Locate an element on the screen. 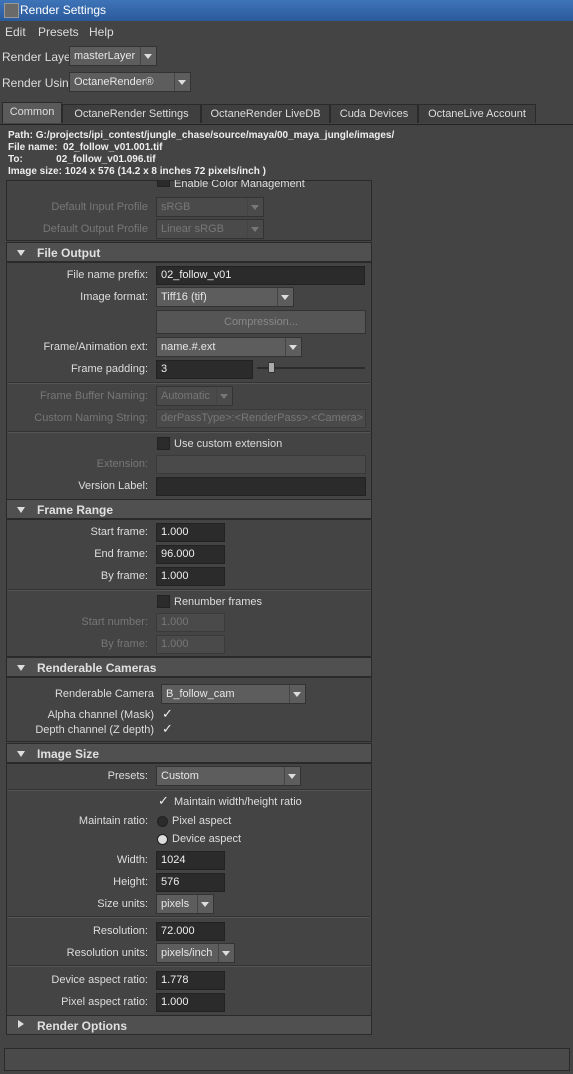  menu-help: Help is located at coordinates (101, 32).